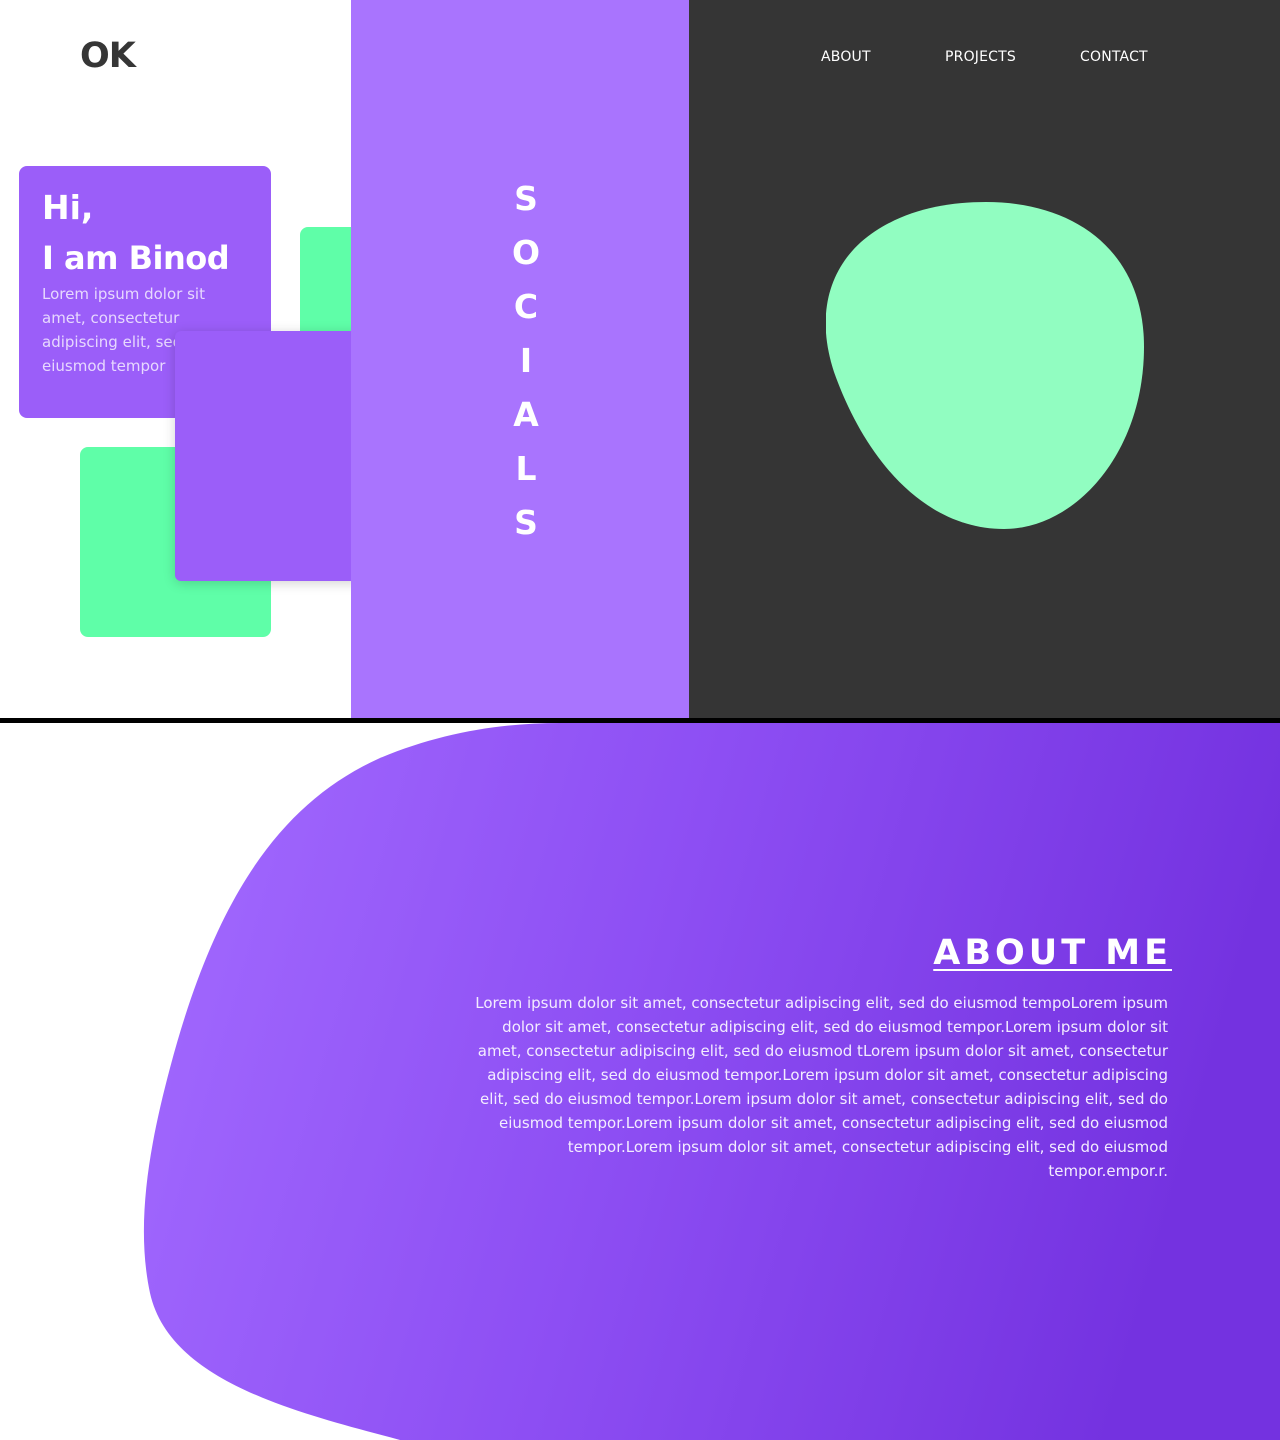 This screenshot has height=1440, width=1280. I want to click on socials-letter: C, so click(526, 306).